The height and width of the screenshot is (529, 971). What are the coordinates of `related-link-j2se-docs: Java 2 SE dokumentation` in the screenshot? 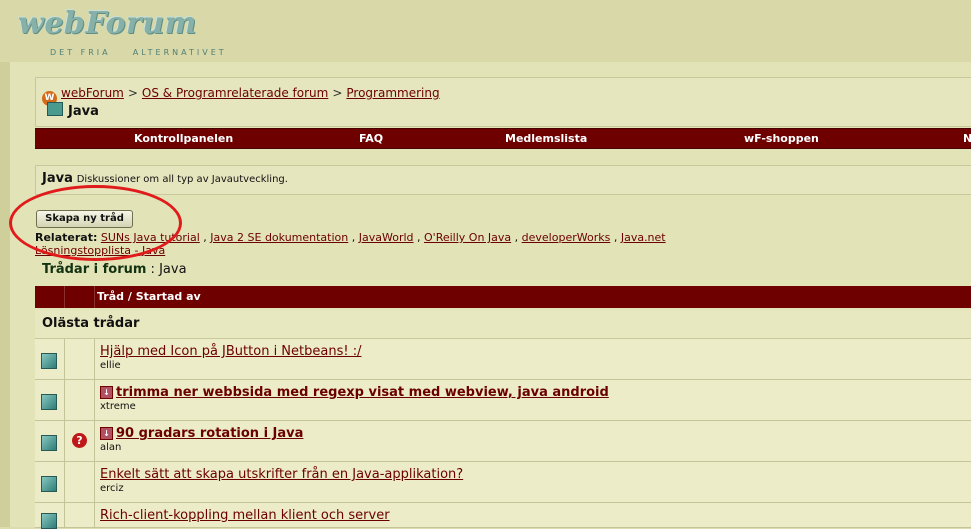 It's located at (279, 237).